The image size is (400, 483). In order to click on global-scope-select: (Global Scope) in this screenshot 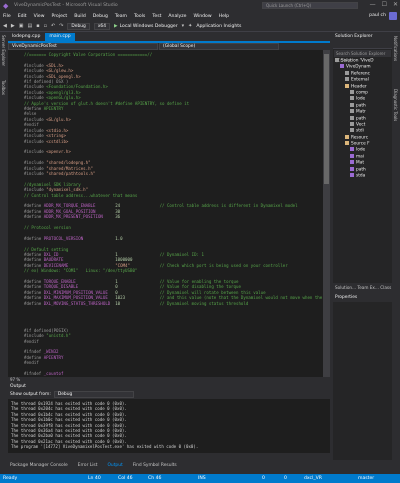, I will do `click(219, 46)`.